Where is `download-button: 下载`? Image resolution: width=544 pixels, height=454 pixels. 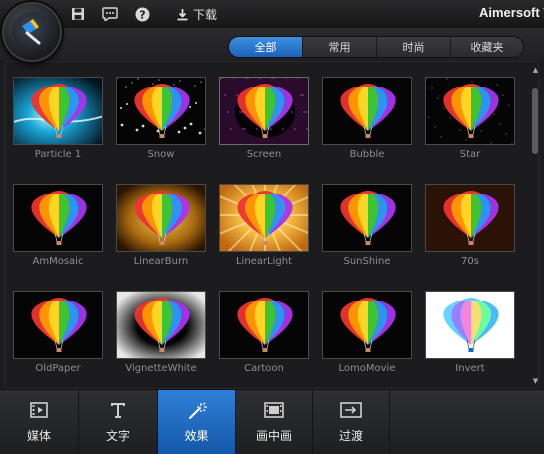
download-button: 下载 is located at coordinates (196, 14).